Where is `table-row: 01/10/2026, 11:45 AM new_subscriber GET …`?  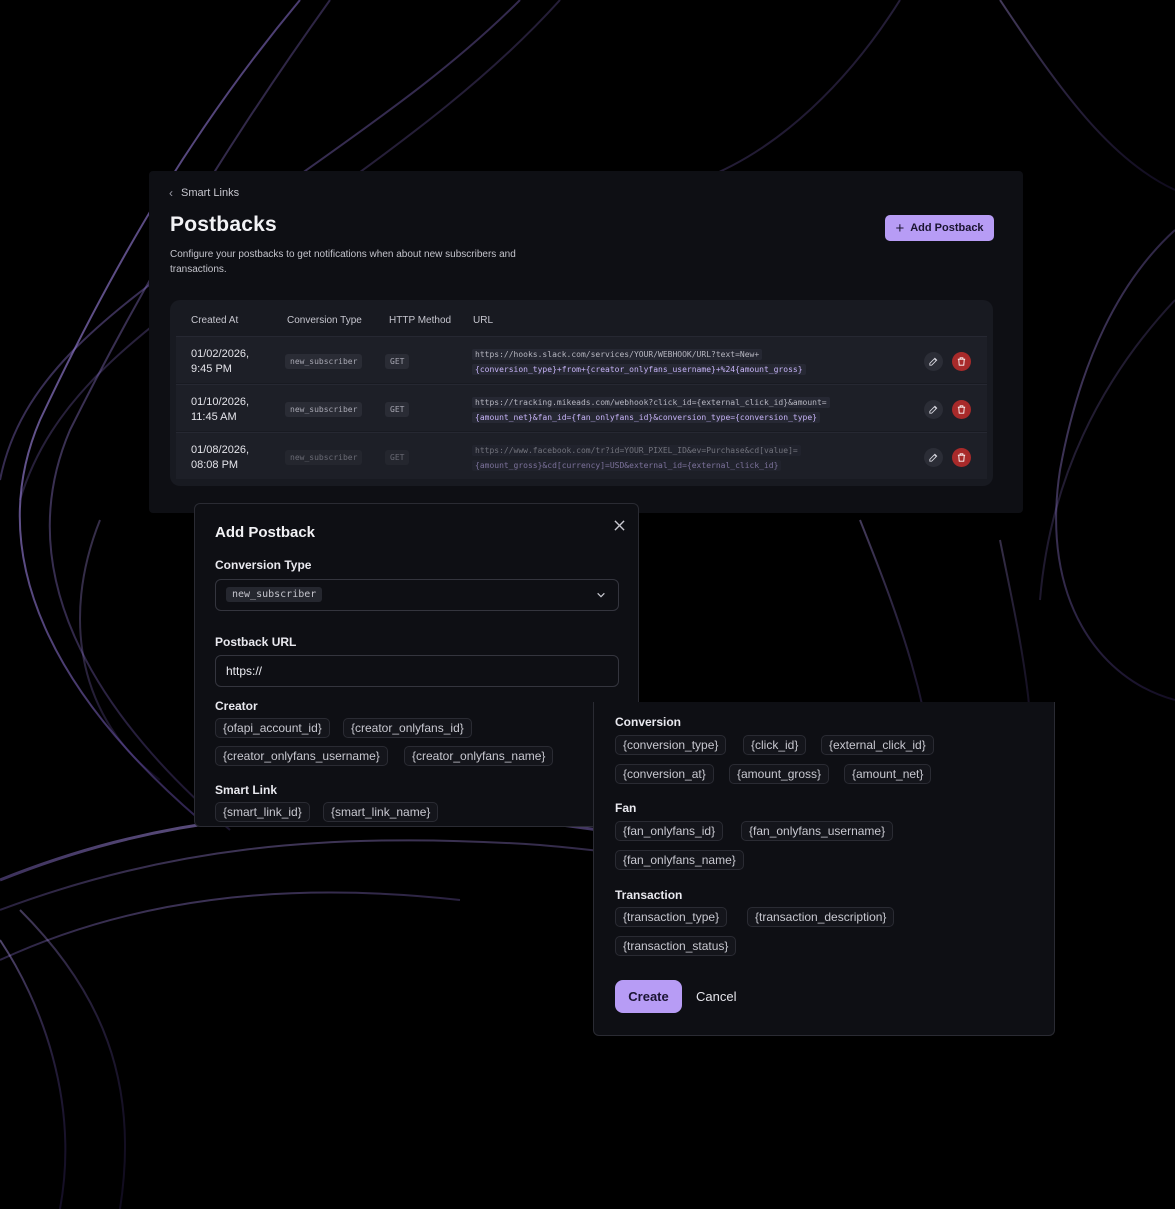 table-row: 01/10/2026, 11:45 AM new_subscriber GET … is located at coordinates (581, 407).